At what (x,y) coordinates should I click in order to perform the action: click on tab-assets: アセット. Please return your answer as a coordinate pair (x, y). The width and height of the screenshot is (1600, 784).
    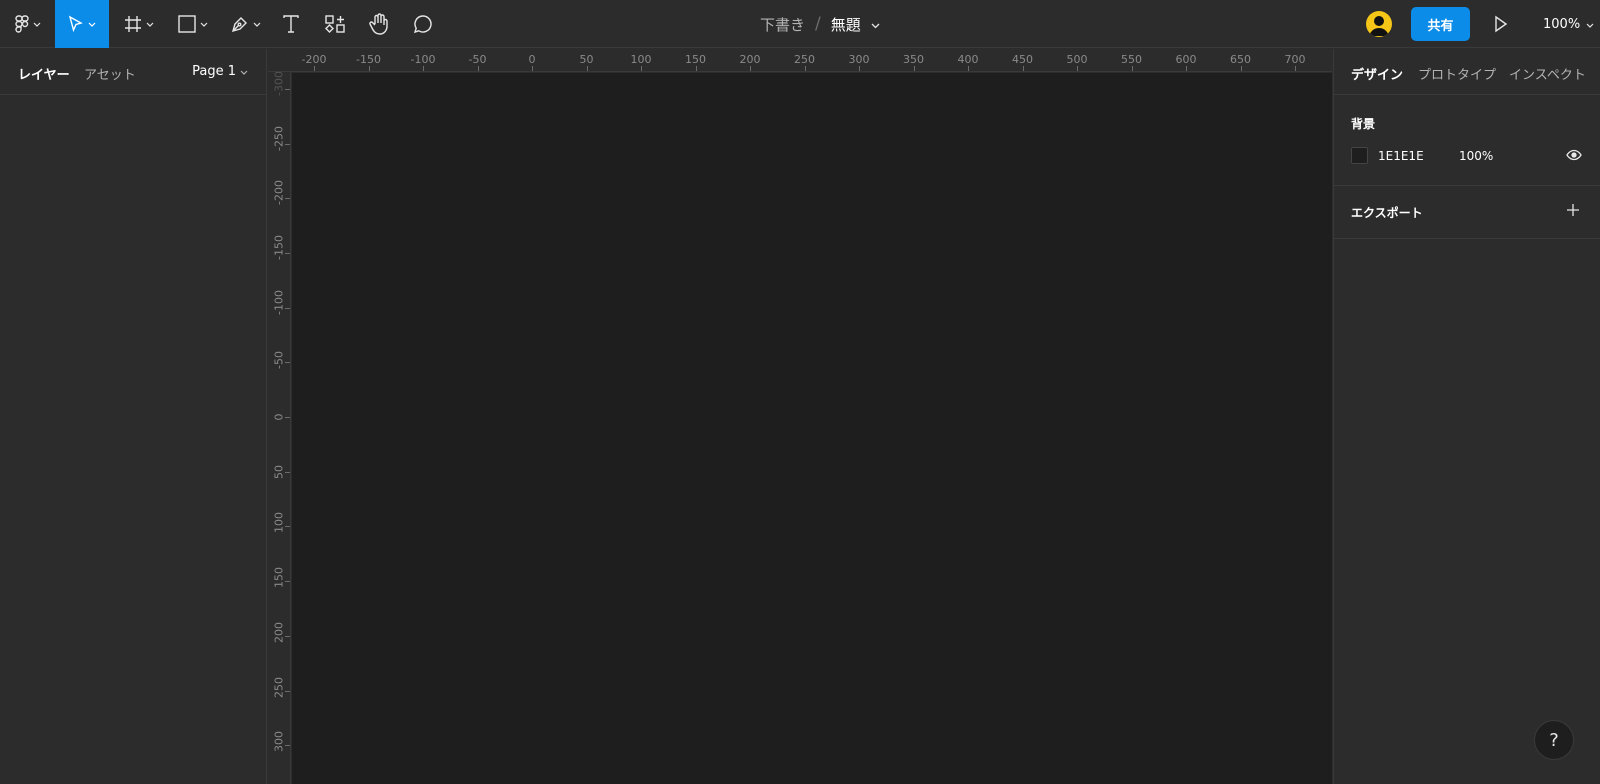
    Looking at the image, I should click on (110, 73).